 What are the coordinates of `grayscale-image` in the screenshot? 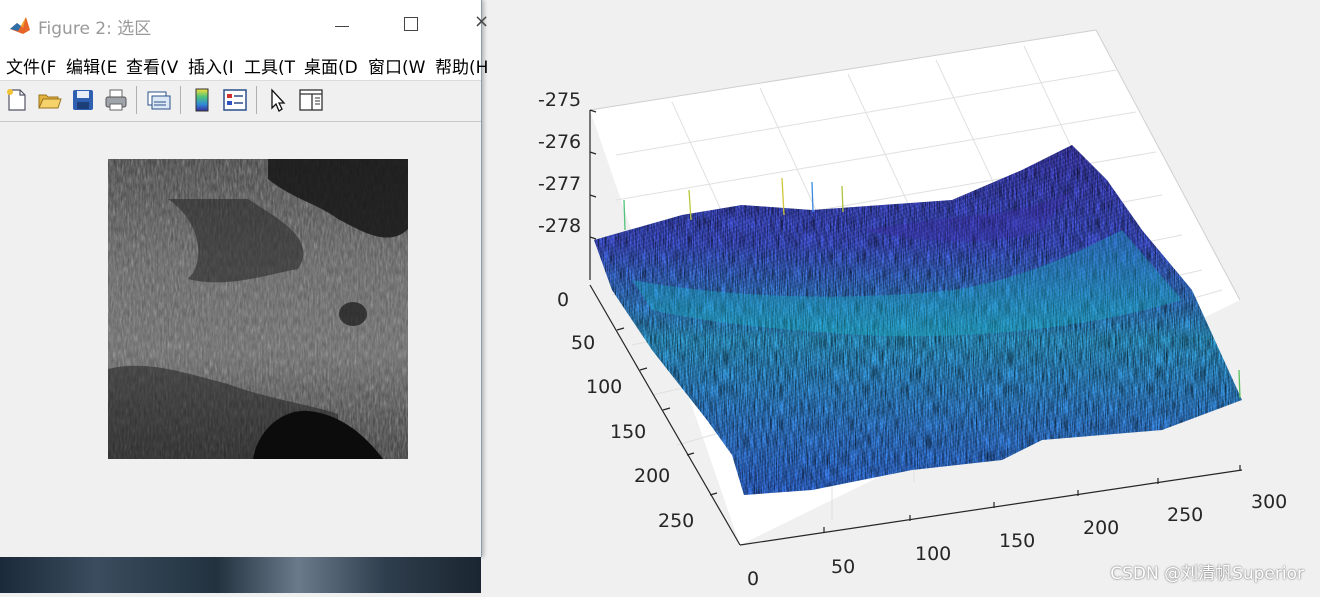 It's located at (258, 309).